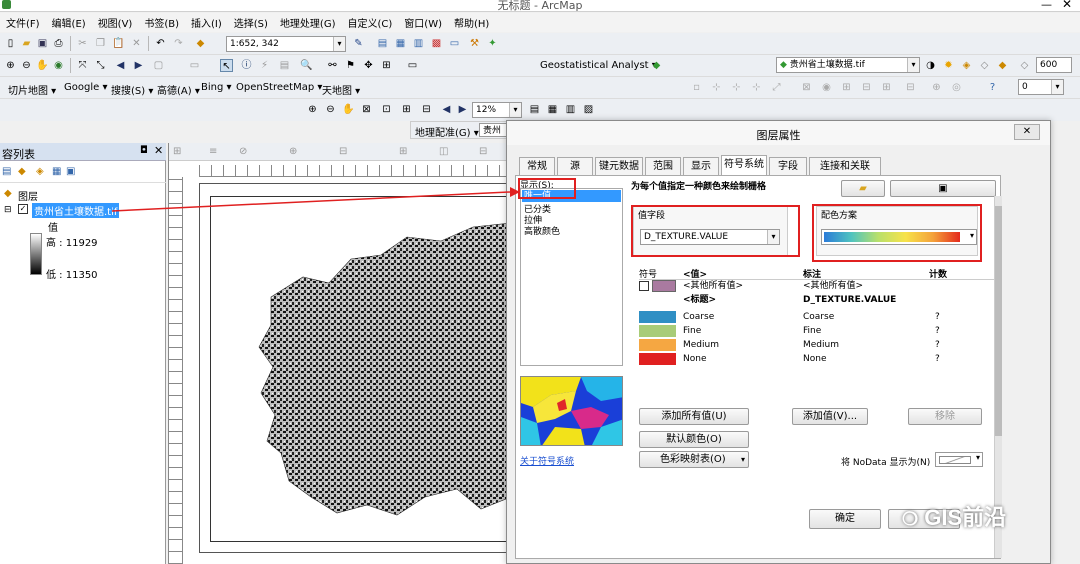 The image size is (1080, 564). Describe the element at coordinates (42, 65) in the screenshot. I see `pan-icon: ✋` at that location.